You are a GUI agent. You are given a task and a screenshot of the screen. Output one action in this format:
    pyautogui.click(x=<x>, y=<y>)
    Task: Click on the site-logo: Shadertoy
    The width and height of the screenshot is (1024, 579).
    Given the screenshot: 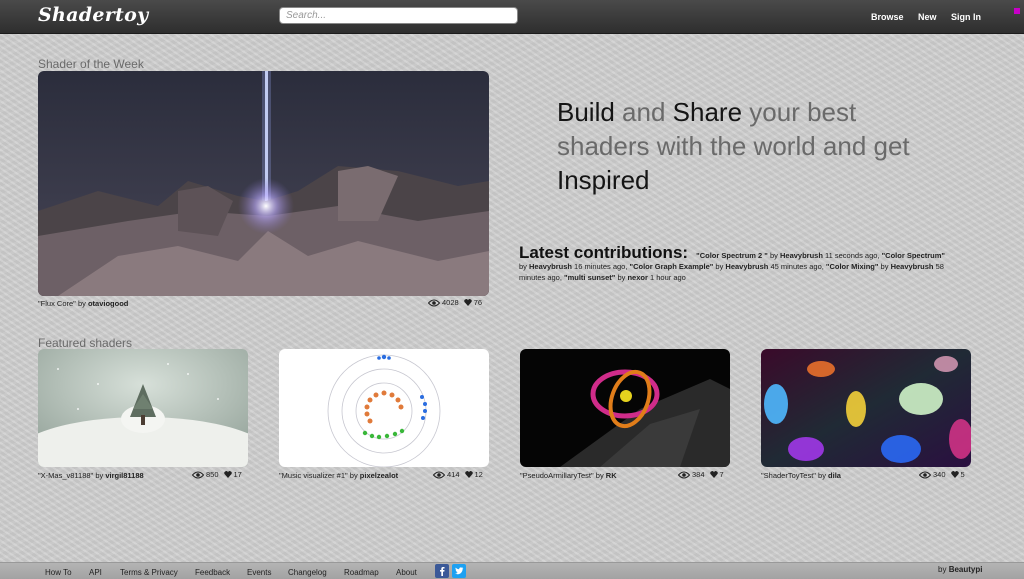 What is the action you would take?
    pyautogui.click(x=93, y=15)
    